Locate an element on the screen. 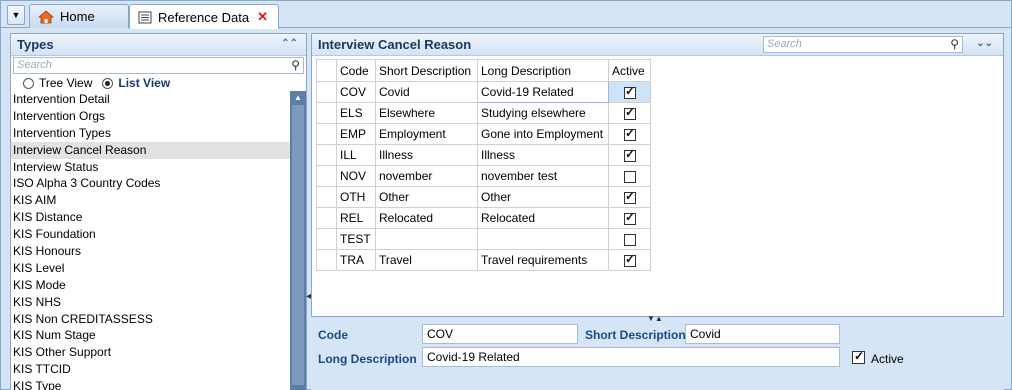  list-item: KIS NHS is located at coordinates (150, 302).